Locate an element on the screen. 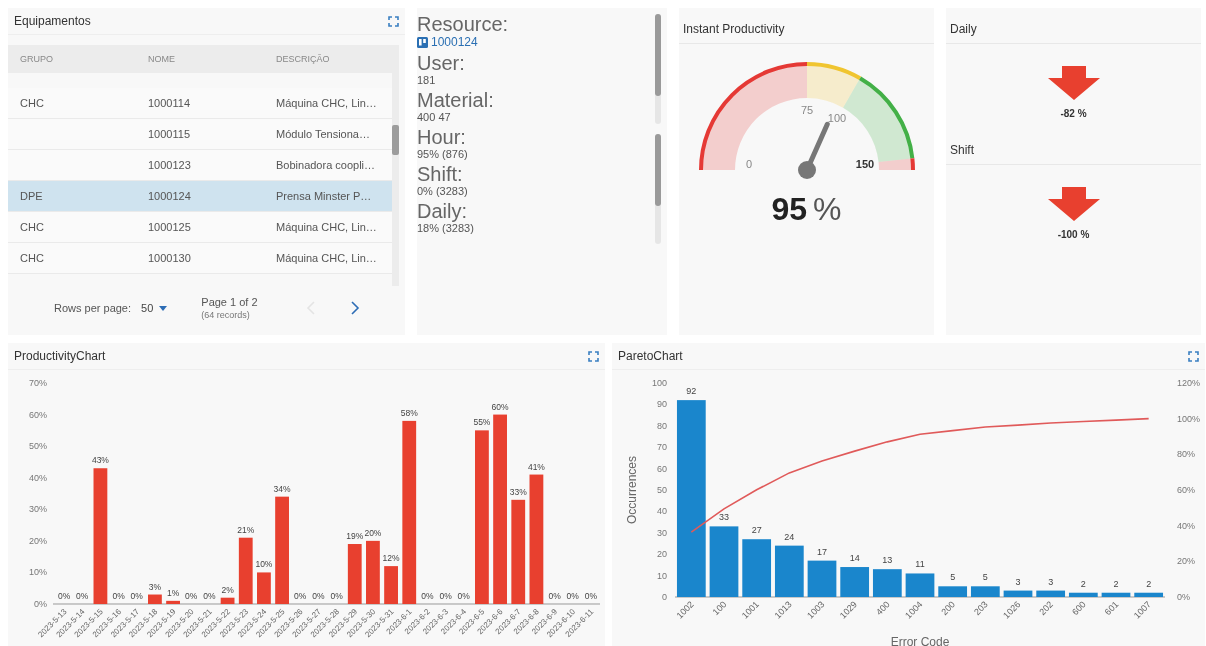 The height and width of the screenshot is (646, 1206). tick-label: 20% is located at coordinates (38, 540).